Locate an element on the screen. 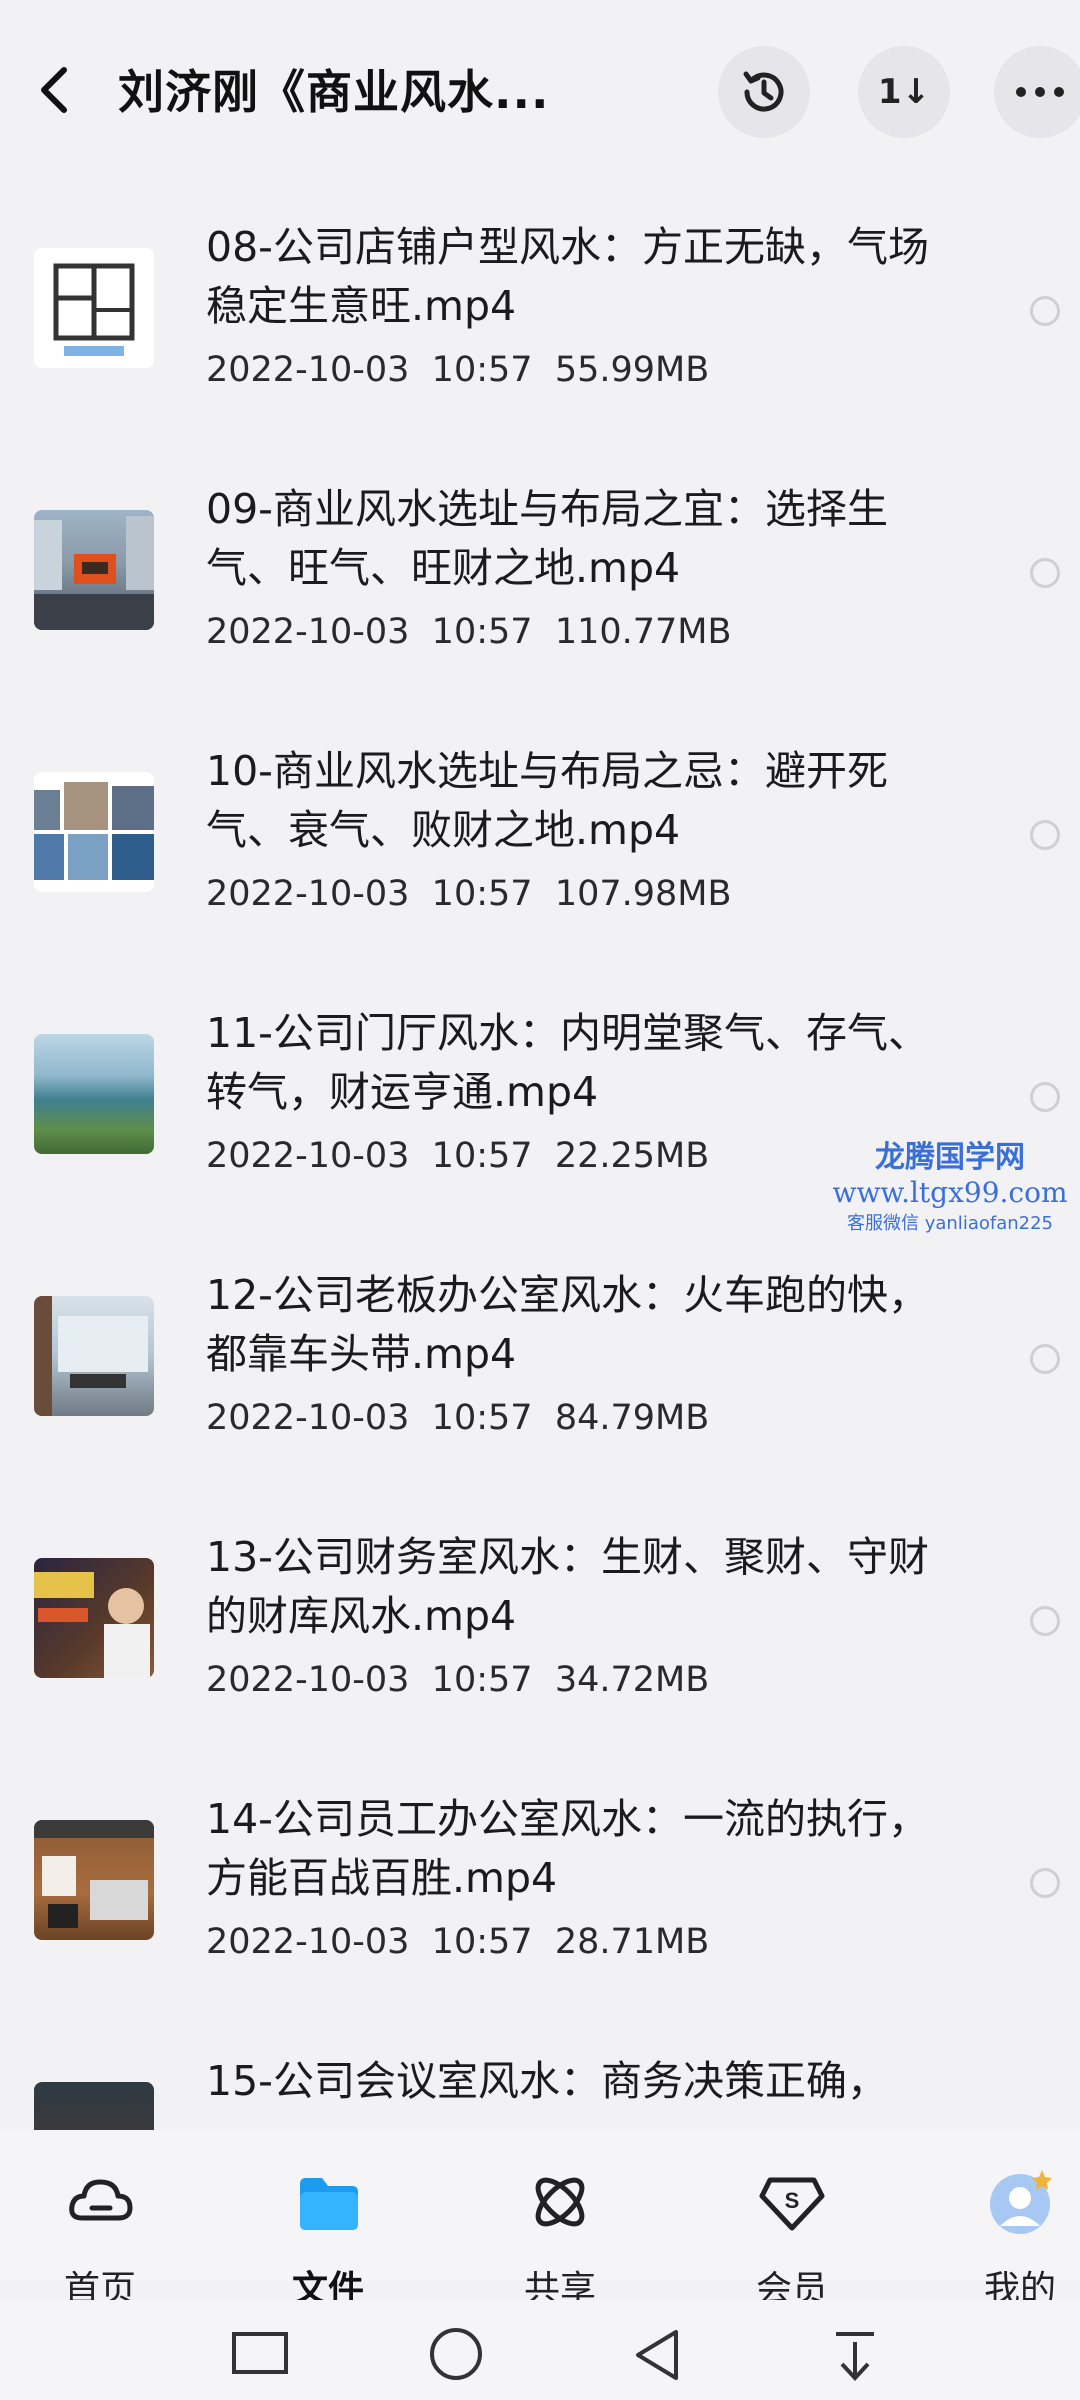  file-name: 12-公司老板办公室风水：火车跑的快，都靠车头带.mp4 is located at coordinates (567, 1324).